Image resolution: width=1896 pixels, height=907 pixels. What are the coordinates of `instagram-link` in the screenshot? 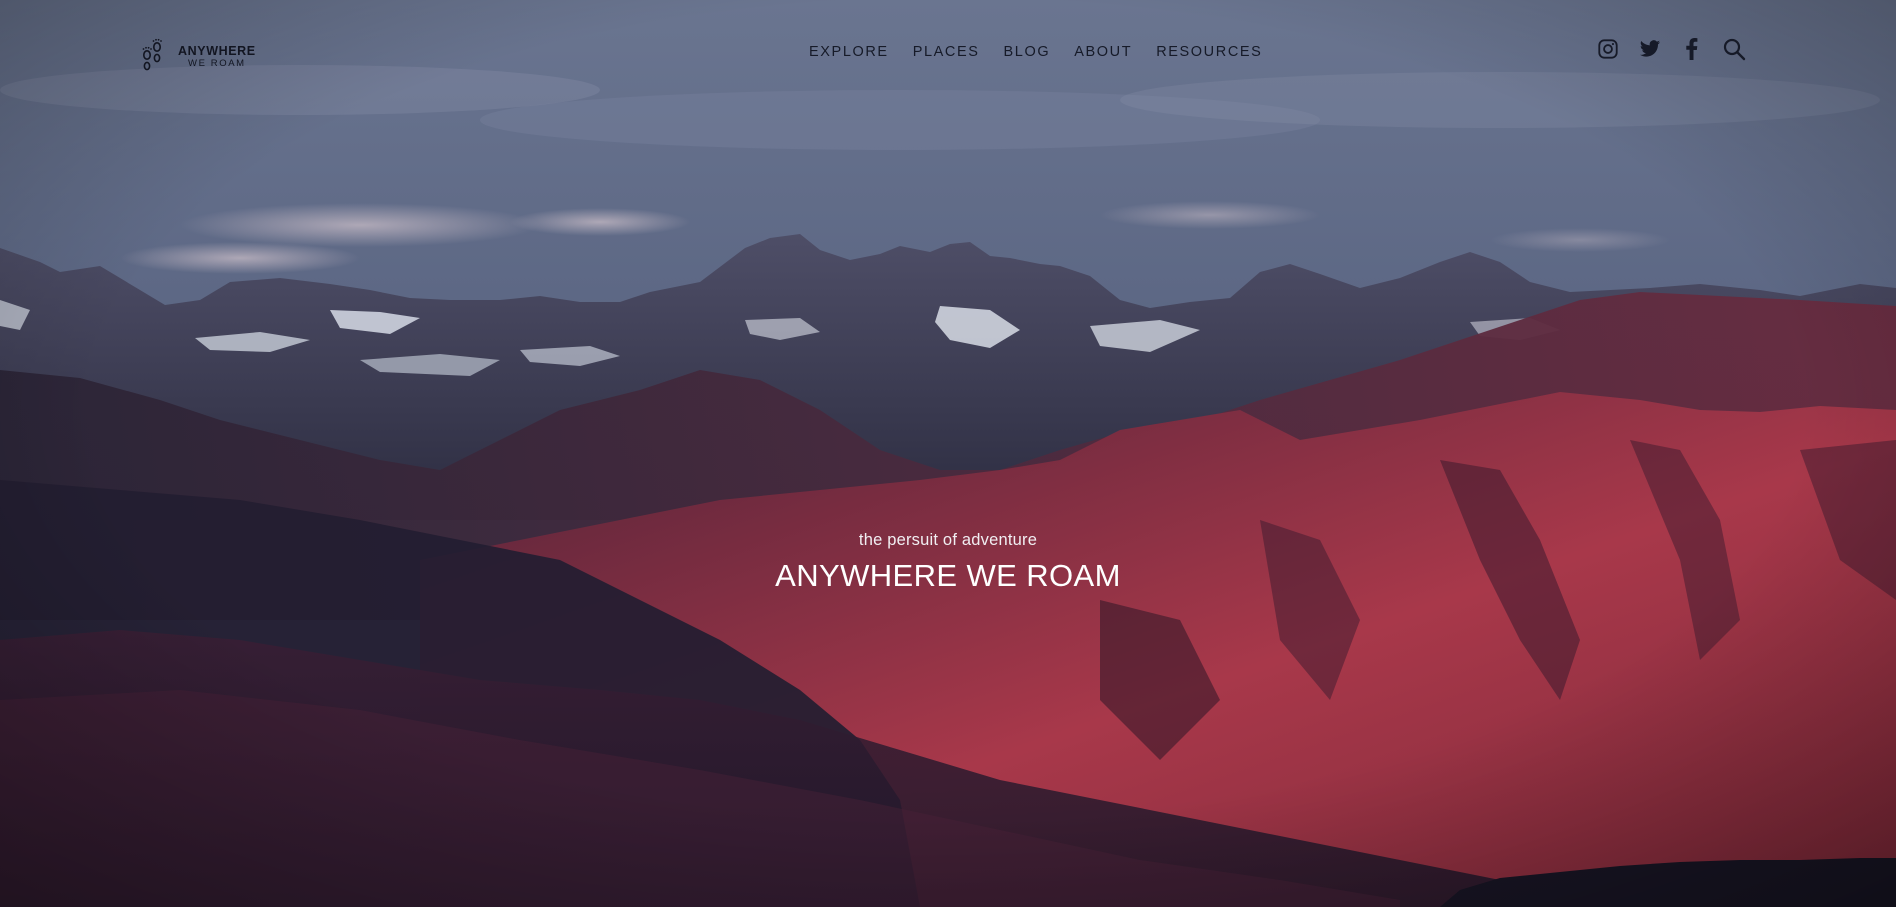 It's located at (1608, 49).